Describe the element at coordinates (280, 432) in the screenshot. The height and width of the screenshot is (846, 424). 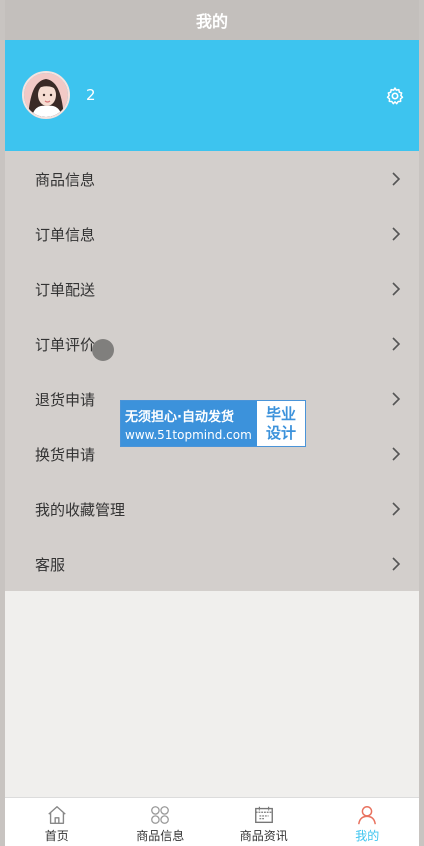
I see `watermark-tag-bottom: 设计` at that location.